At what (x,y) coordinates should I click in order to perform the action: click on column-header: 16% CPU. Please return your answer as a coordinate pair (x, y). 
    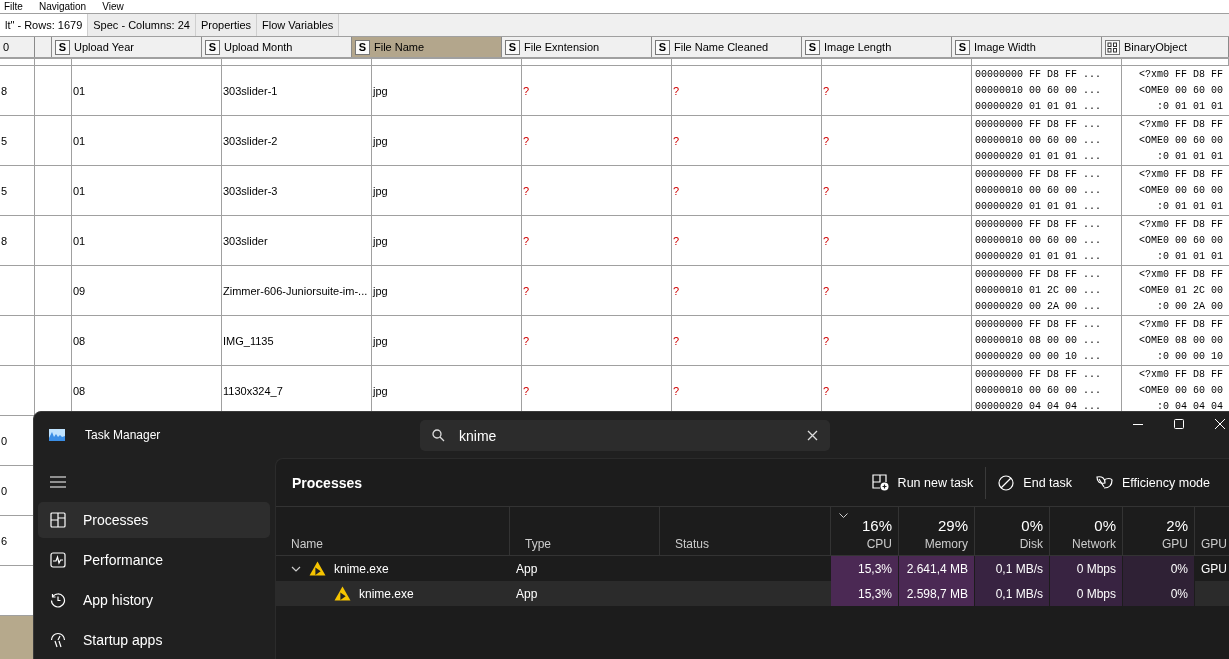
    Looking at the image, I should click on (865, 531).